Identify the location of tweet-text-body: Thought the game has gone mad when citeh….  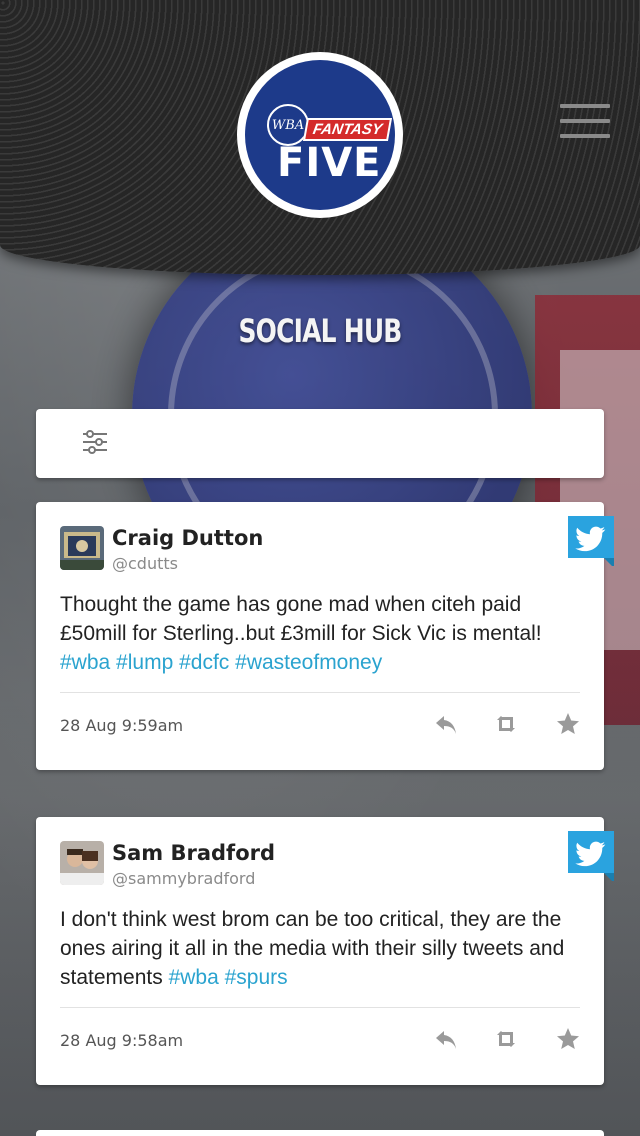
(301, 619).